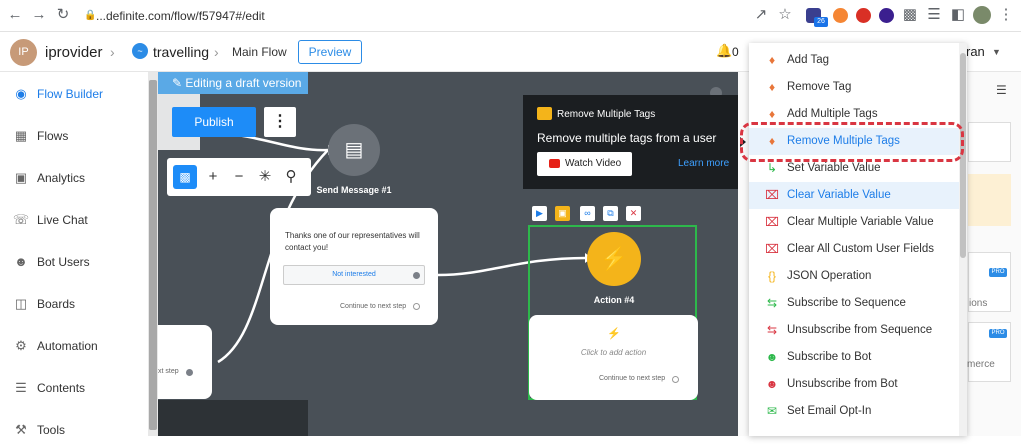 The height and width of the screenshot is (444, 1021). I want to click on forward-arrow-icon: →, so click(39, 15).